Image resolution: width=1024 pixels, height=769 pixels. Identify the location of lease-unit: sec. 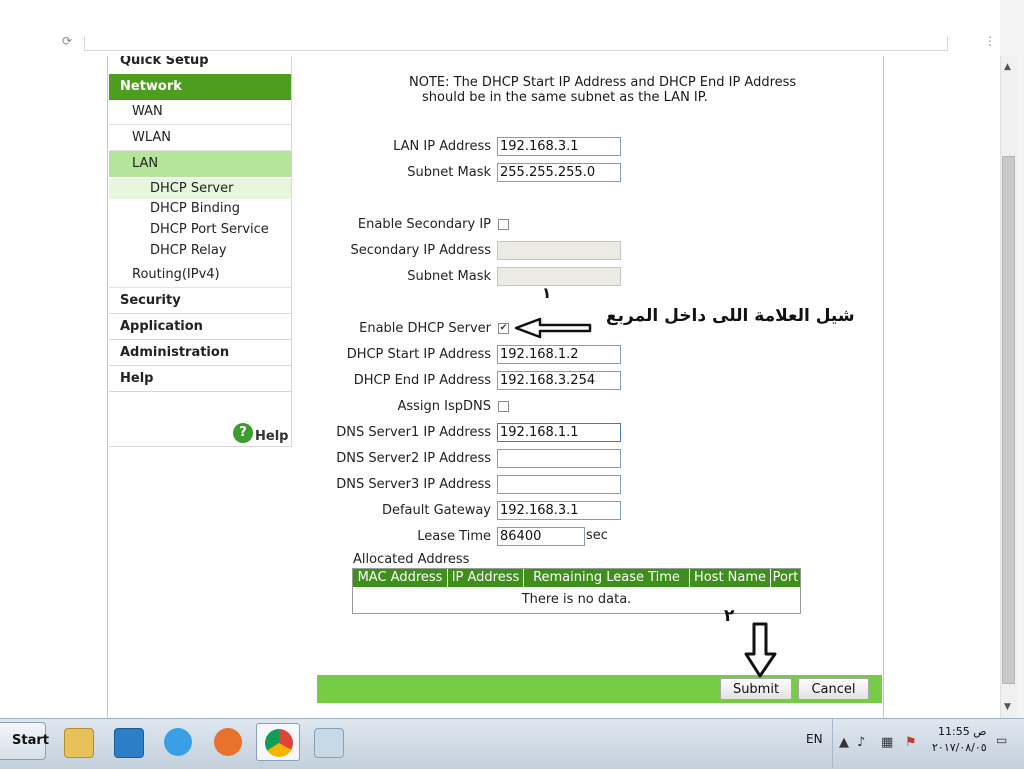
(597, 535).